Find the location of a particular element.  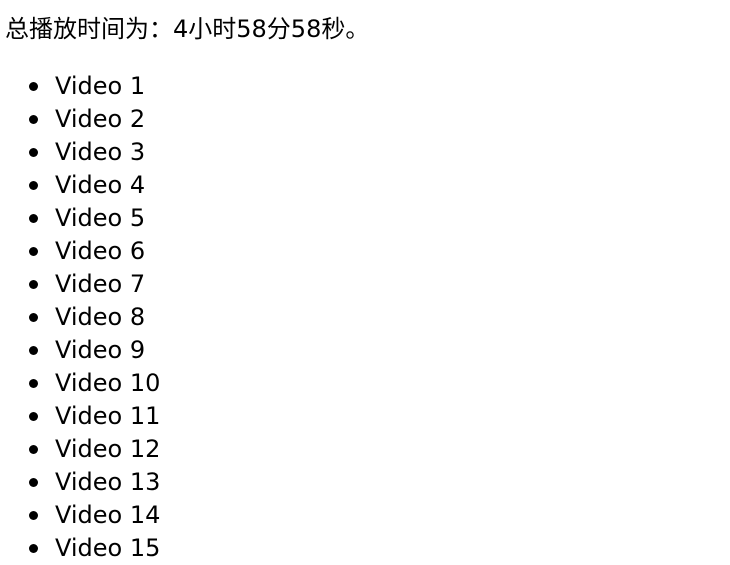

video-list-item: Video 11 is located at coordinates (80, 416).